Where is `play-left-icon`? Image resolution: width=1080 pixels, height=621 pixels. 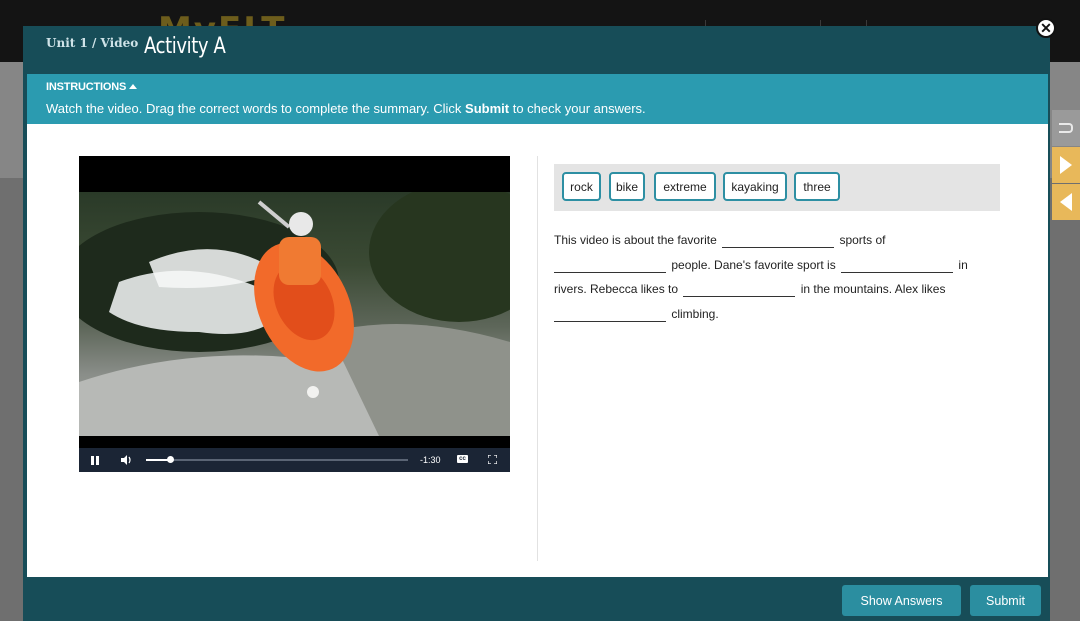
play-left-icon is located at coordinates (1066, 202).